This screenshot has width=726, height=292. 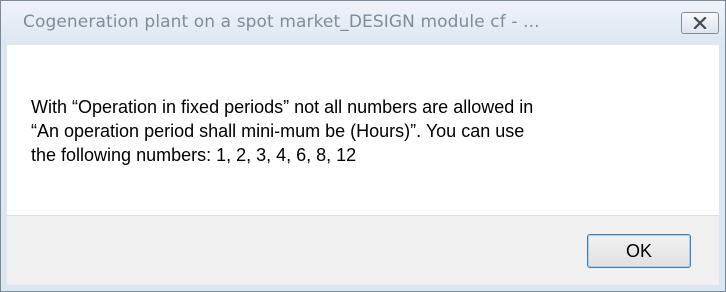 I want to click on ok-button: OK, so click(x=639, y=251).